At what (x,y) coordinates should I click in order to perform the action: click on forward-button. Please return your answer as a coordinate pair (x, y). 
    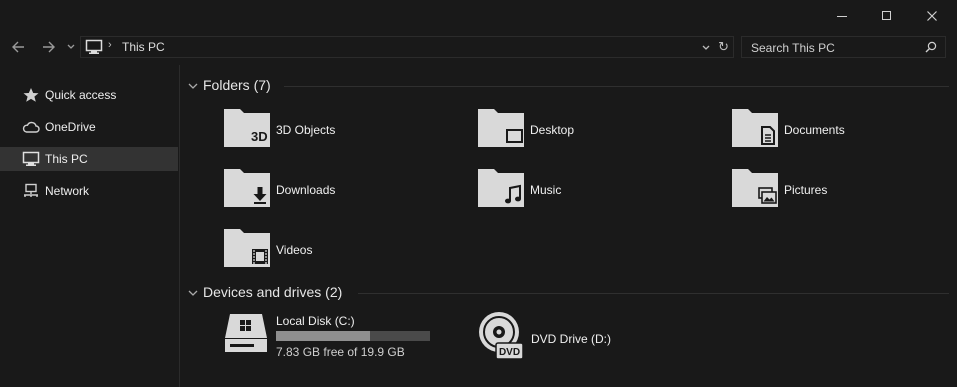
    Looking at the image, I should click on (49, 47).